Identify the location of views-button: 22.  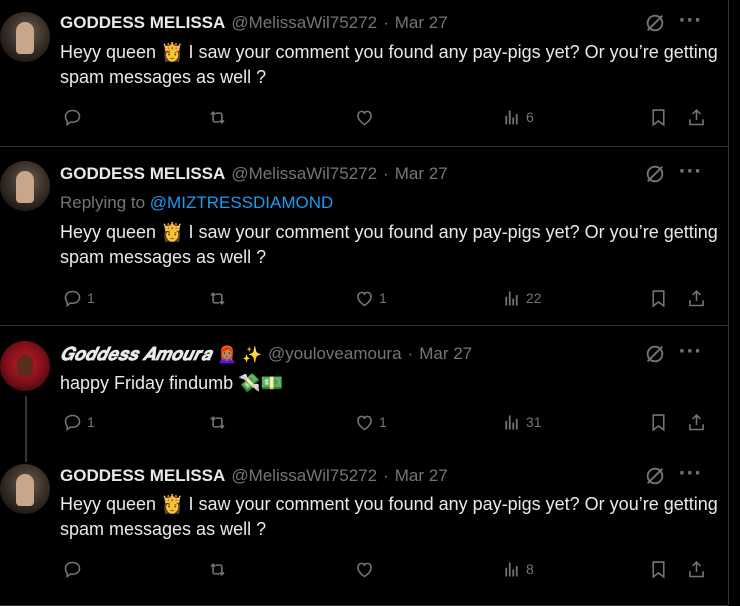
(521, 298).